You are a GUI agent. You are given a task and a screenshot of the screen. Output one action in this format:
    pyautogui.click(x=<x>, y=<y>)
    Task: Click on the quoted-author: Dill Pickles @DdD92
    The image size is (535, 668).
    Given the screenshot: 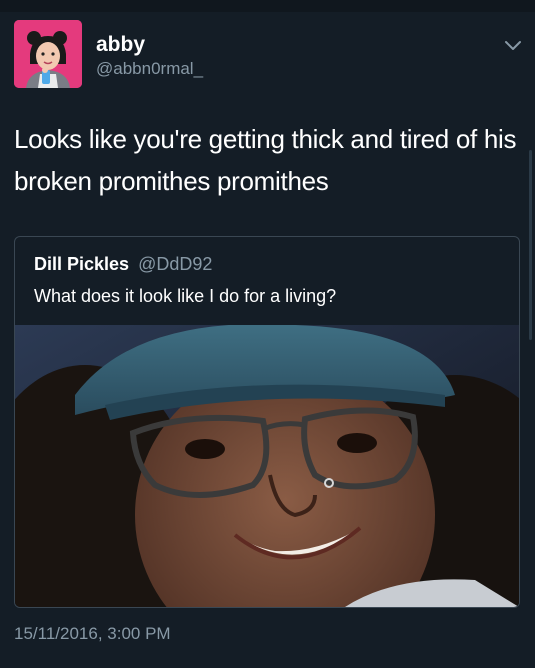 What is the action you would take?
    pyautogui.click(x=123, y=264)
    